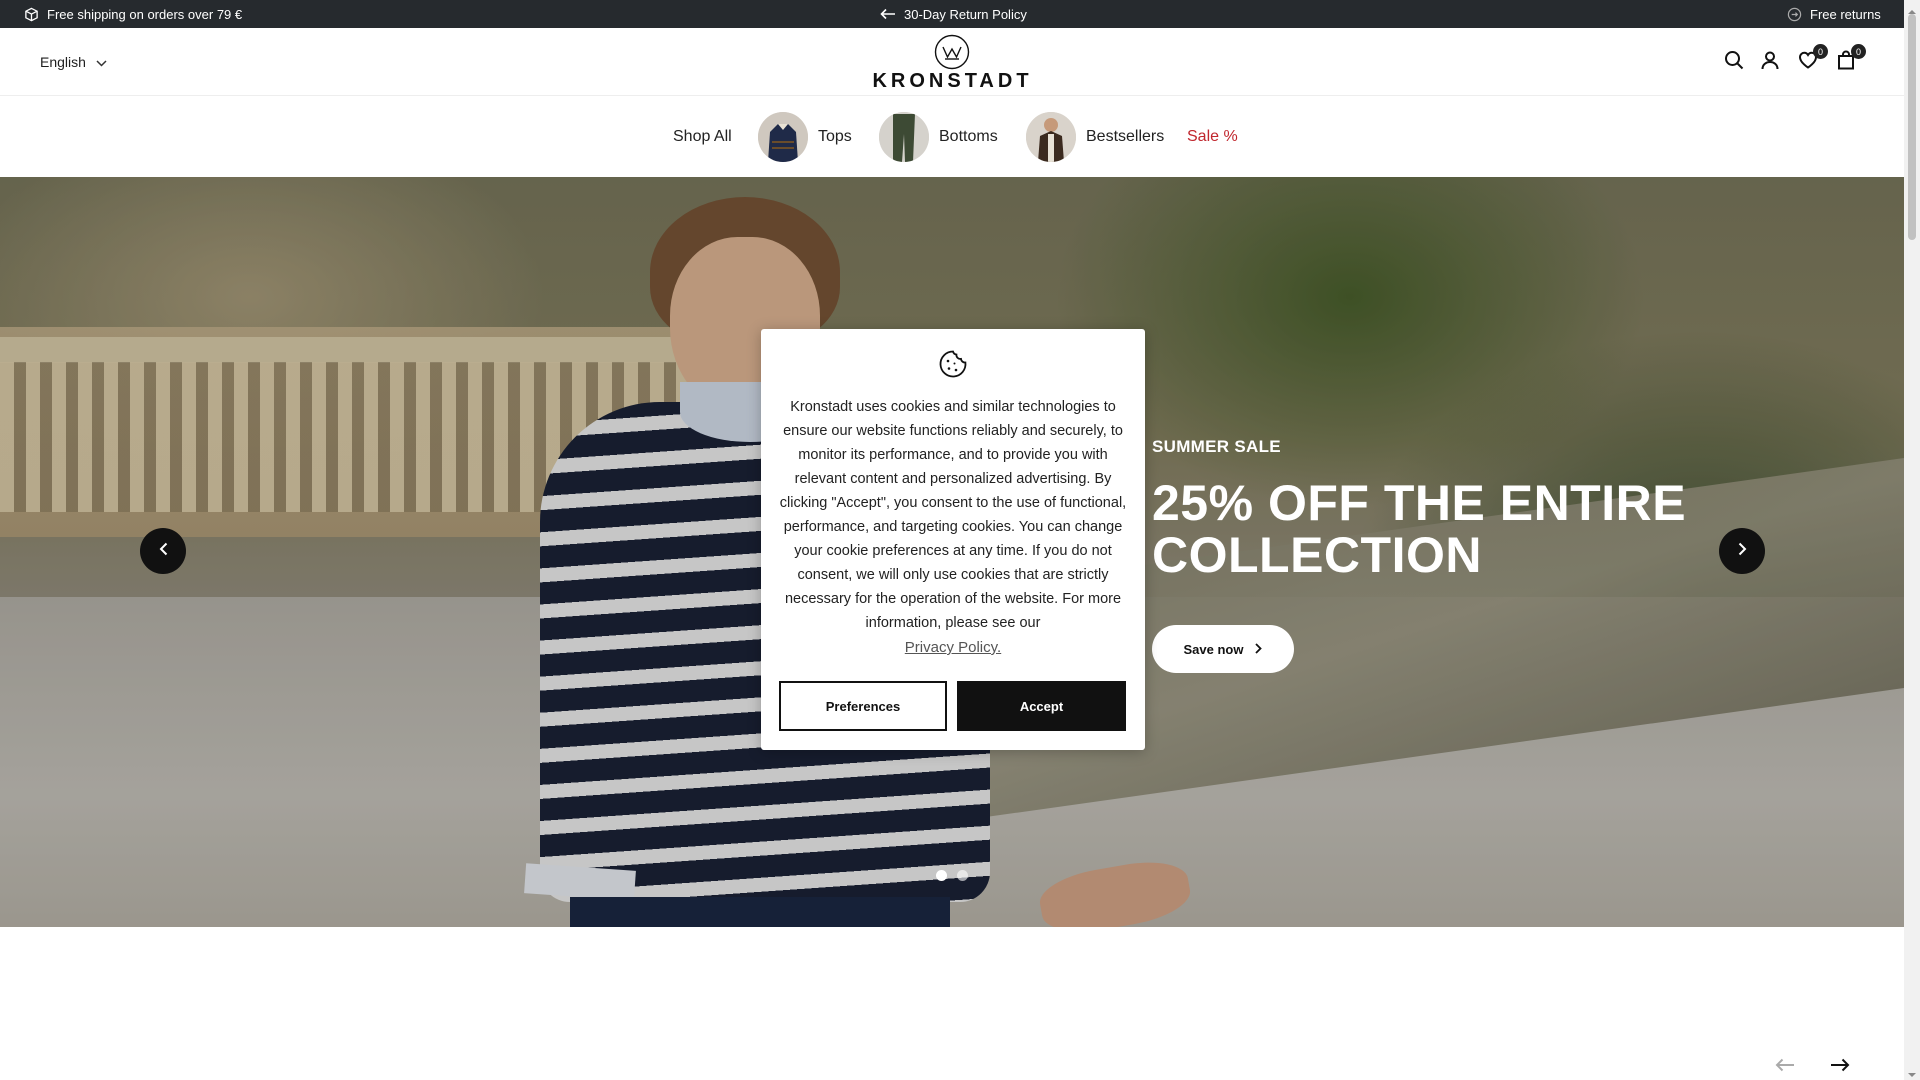 The width and height of the screenshot is (1920, 1080). I want to click on bestsellers-thumbnail, so click(1051, 137).